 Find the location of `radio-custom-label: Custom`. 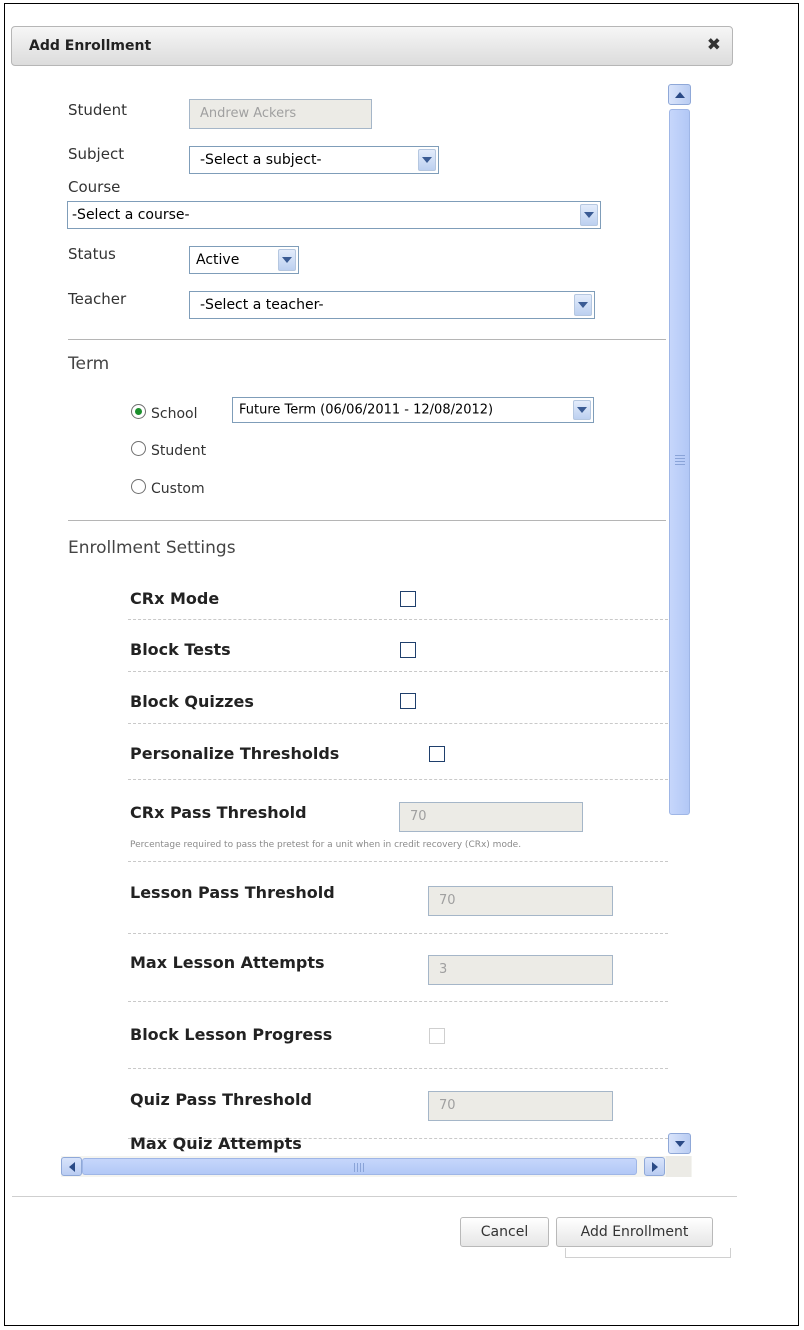

radio-custom-label: Custom is located at coordinates (178, 489).